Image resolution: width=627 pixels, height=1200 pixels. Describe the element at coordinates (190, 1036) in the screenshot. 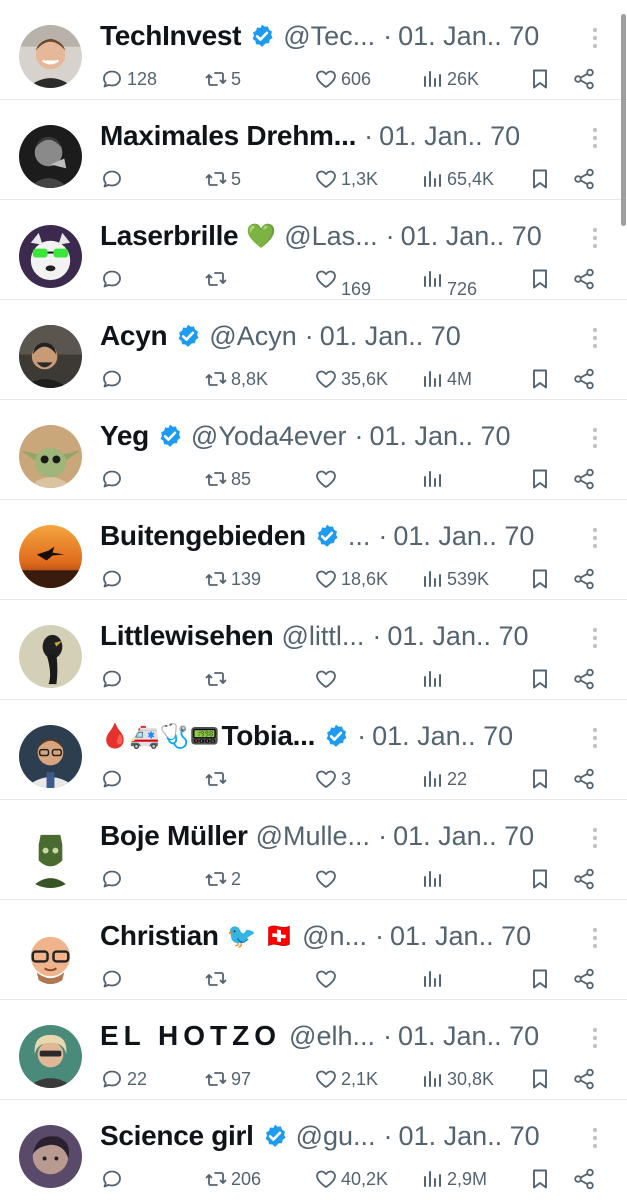

I see `author-name: EL HOTZO` at that location.